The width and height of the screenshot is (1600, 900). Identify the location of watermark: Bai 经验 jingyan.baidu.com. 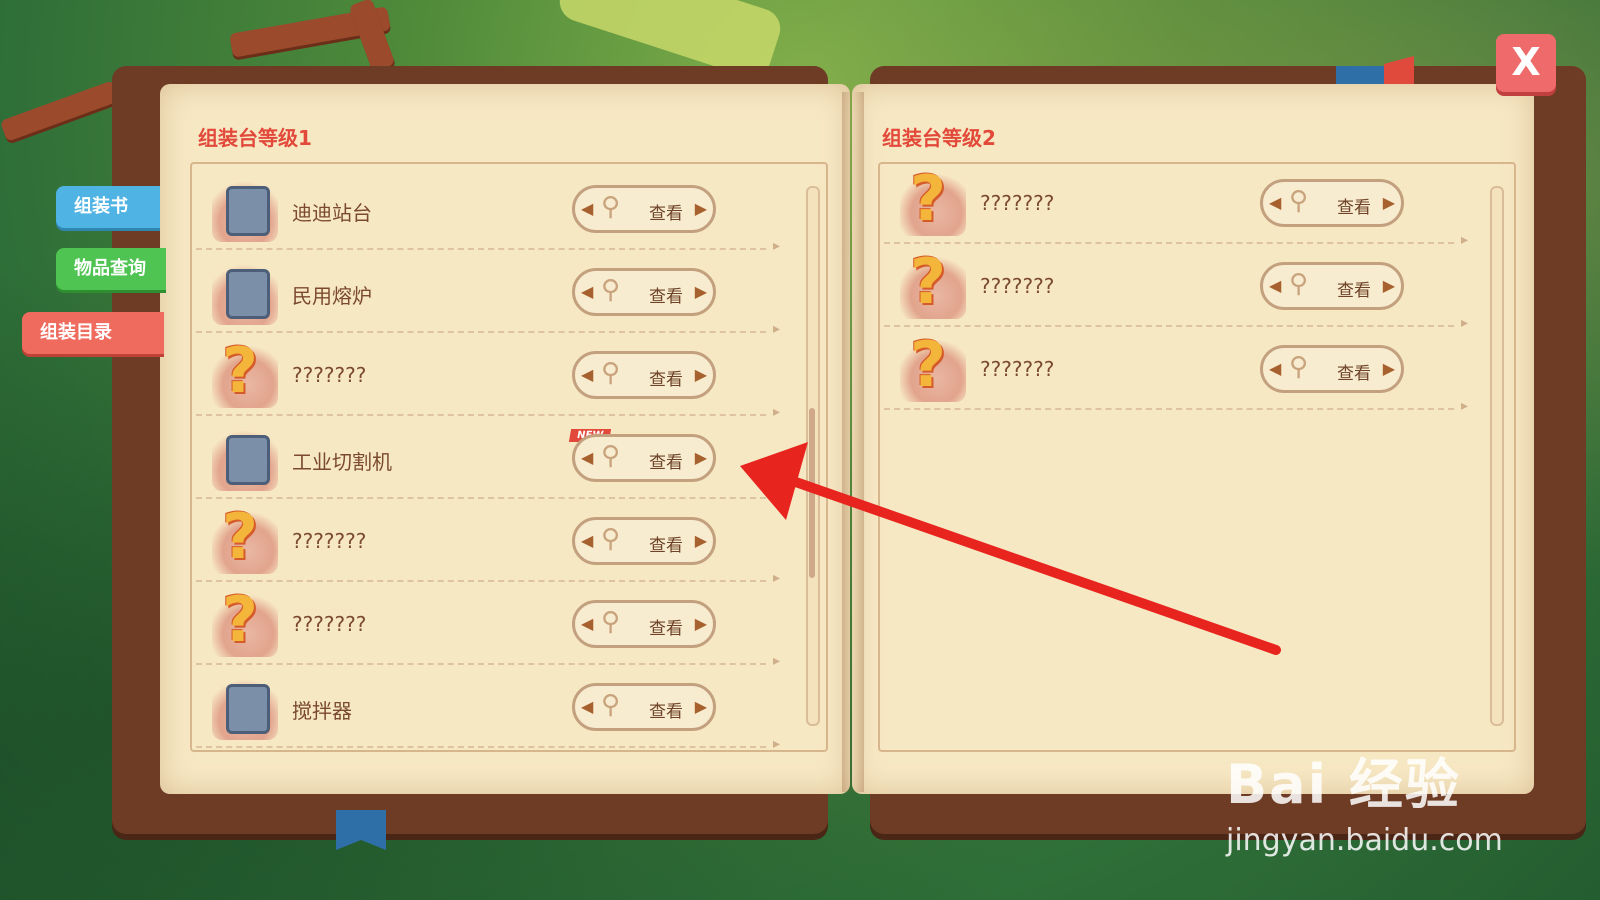
(1364, 799).